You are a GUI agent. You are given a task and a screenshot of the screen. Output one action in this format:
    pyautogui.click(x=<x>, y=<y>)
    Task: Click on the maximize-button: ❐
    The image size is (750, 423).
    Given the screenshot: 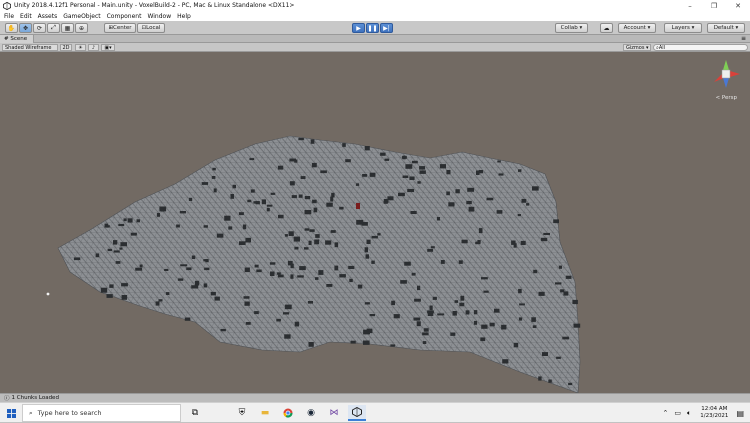 What is the action you would take?
    pyautogui.click(x=714, y=5)
    